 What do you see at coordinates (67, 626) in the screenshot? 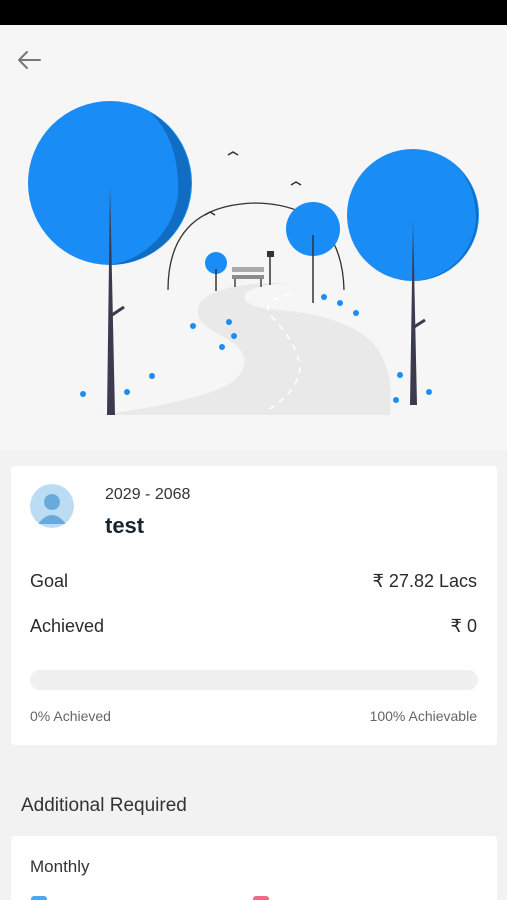
I see `achieved-label: Achieved` at bounding box center [67, 626].